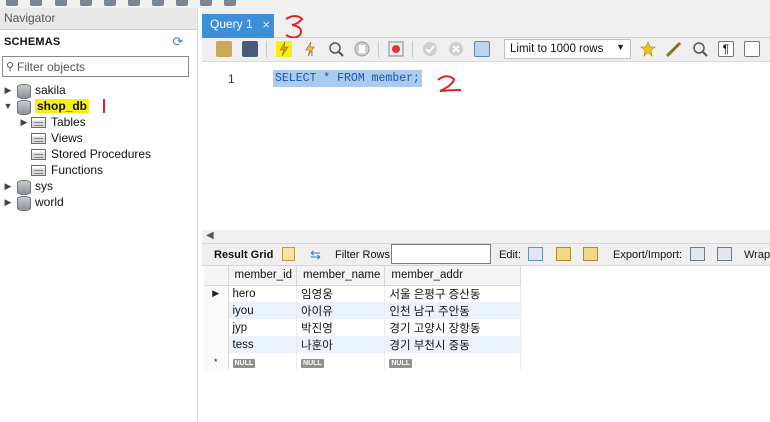 The width and height of the screenshot is (770, 422). I want to click on invisible-chars-pilcrow-icon: ¶, so click(726, 49).